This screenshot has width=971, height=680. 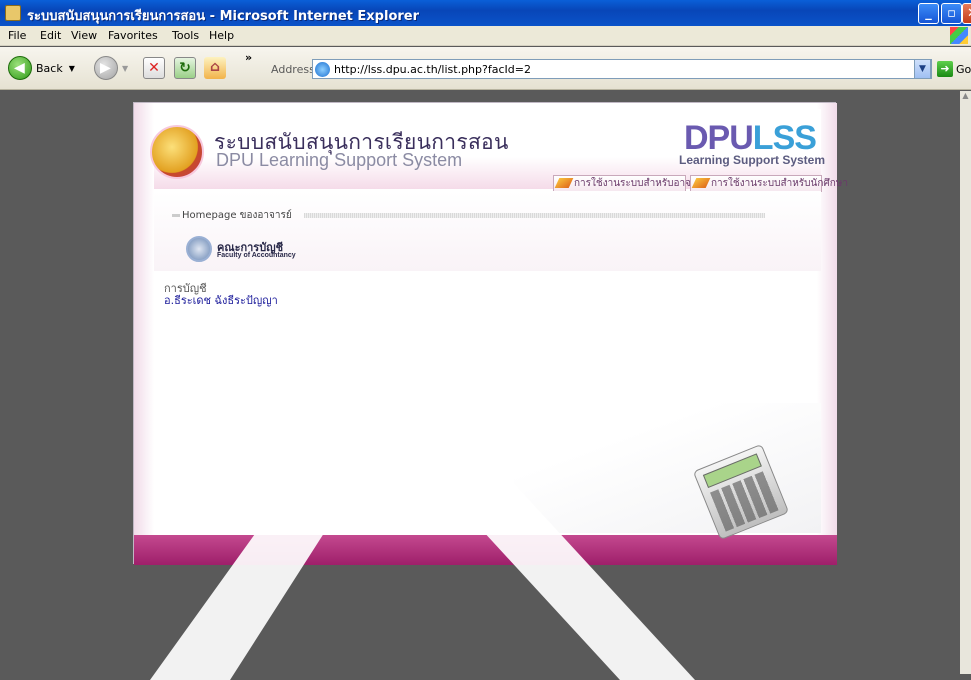 I want to click on toolbar-more-button: », so click(x=248, y=57).